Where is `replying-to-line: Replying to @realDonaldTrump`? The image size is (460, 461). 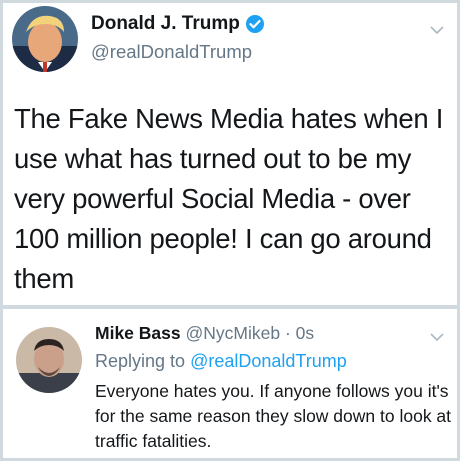
replying-to-line: Replying to @realDonaldTrump is located at coordinates (221, 361).